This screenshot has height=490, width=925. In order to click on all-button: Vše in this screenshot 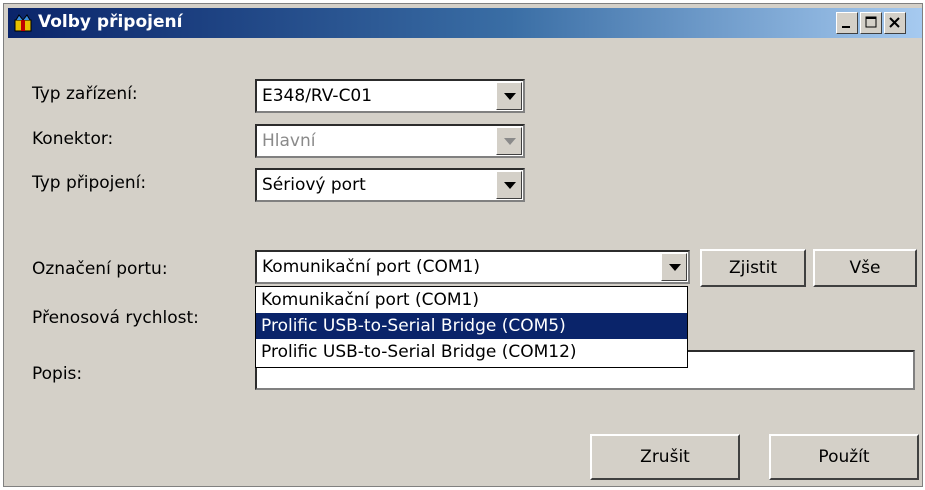, I will do `click(865, 268)`.